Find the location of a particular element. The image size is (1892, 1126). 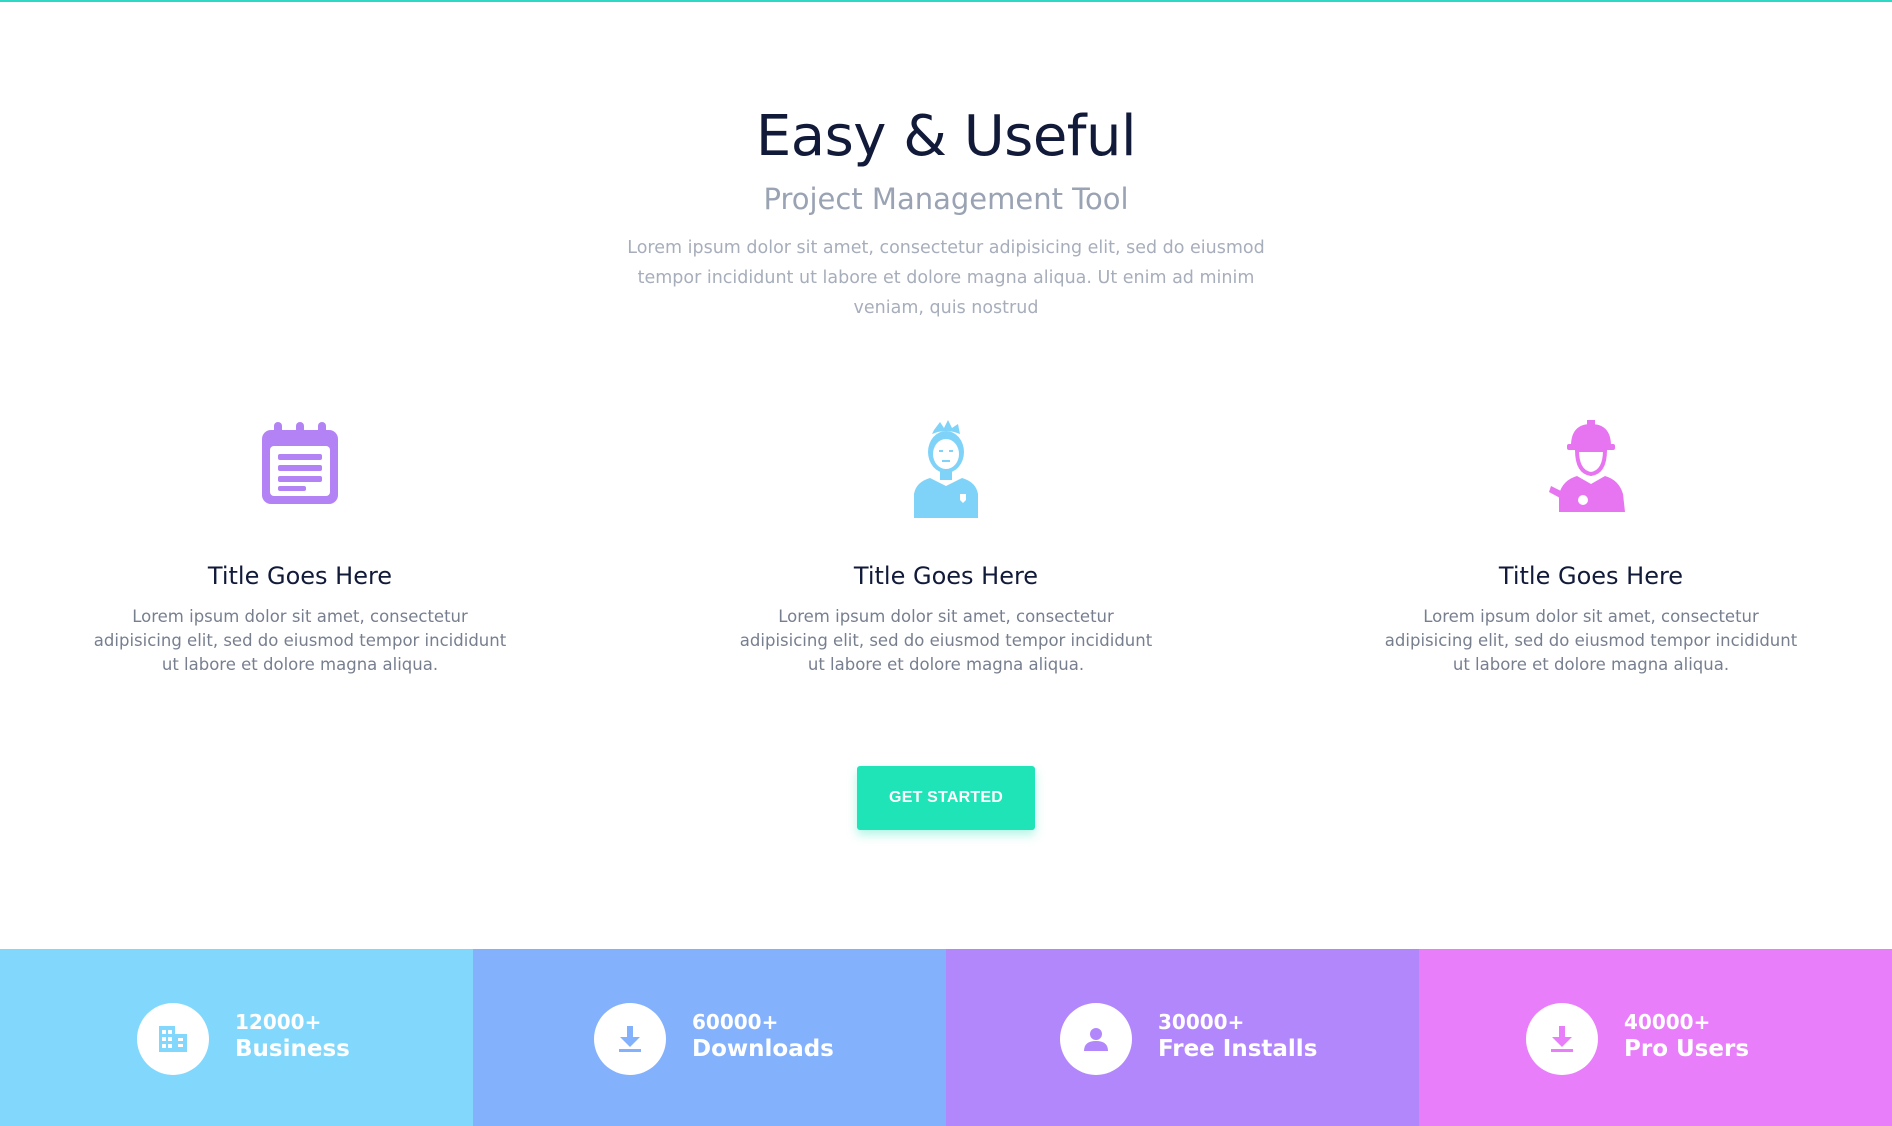

hero-subtitle: Project Management Tool is located at coordinates (946, 199).